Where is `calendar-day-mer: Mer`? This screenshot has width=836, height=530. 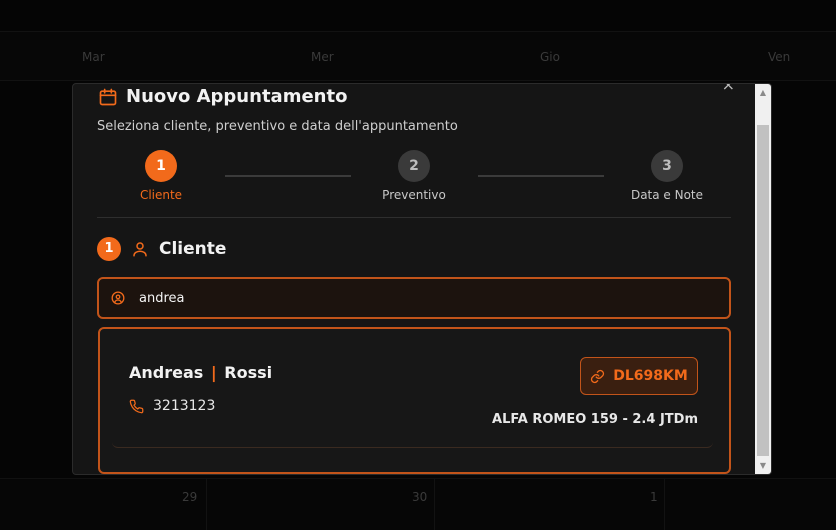 calendar-day-mer: Mer is located at coordinates (322, 57).